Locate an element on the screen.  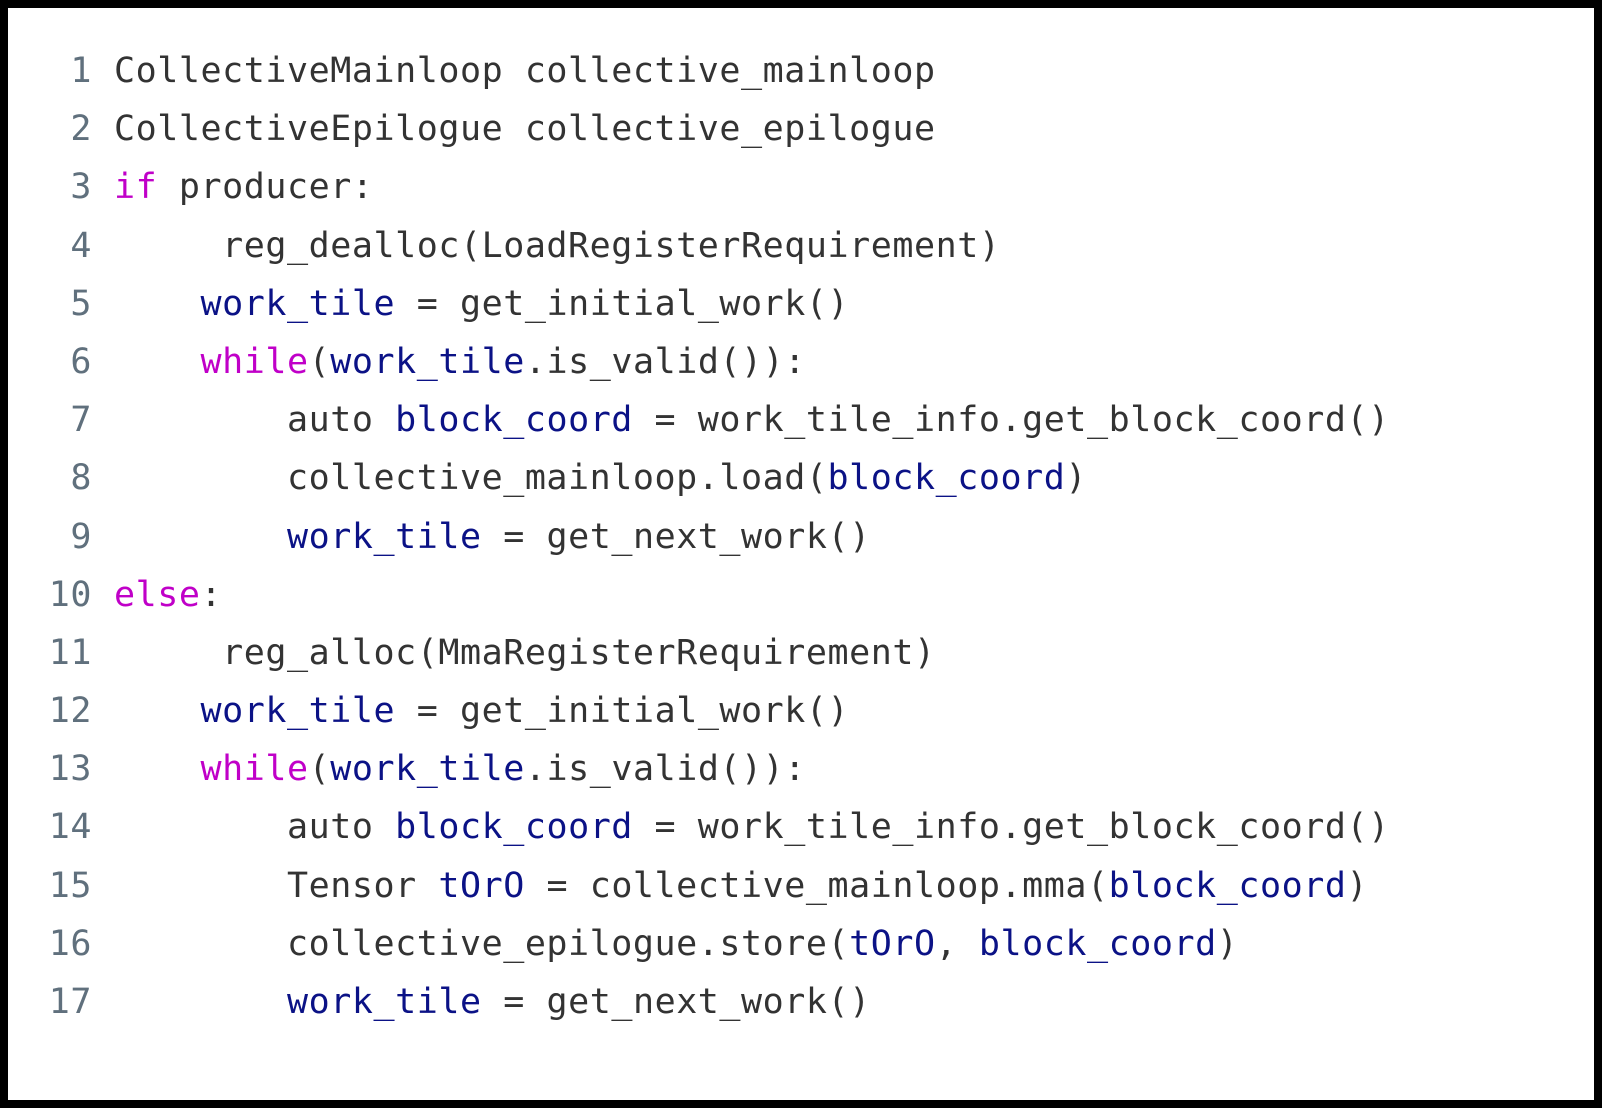
line-number: 7 is located at coordinates (81, 420).